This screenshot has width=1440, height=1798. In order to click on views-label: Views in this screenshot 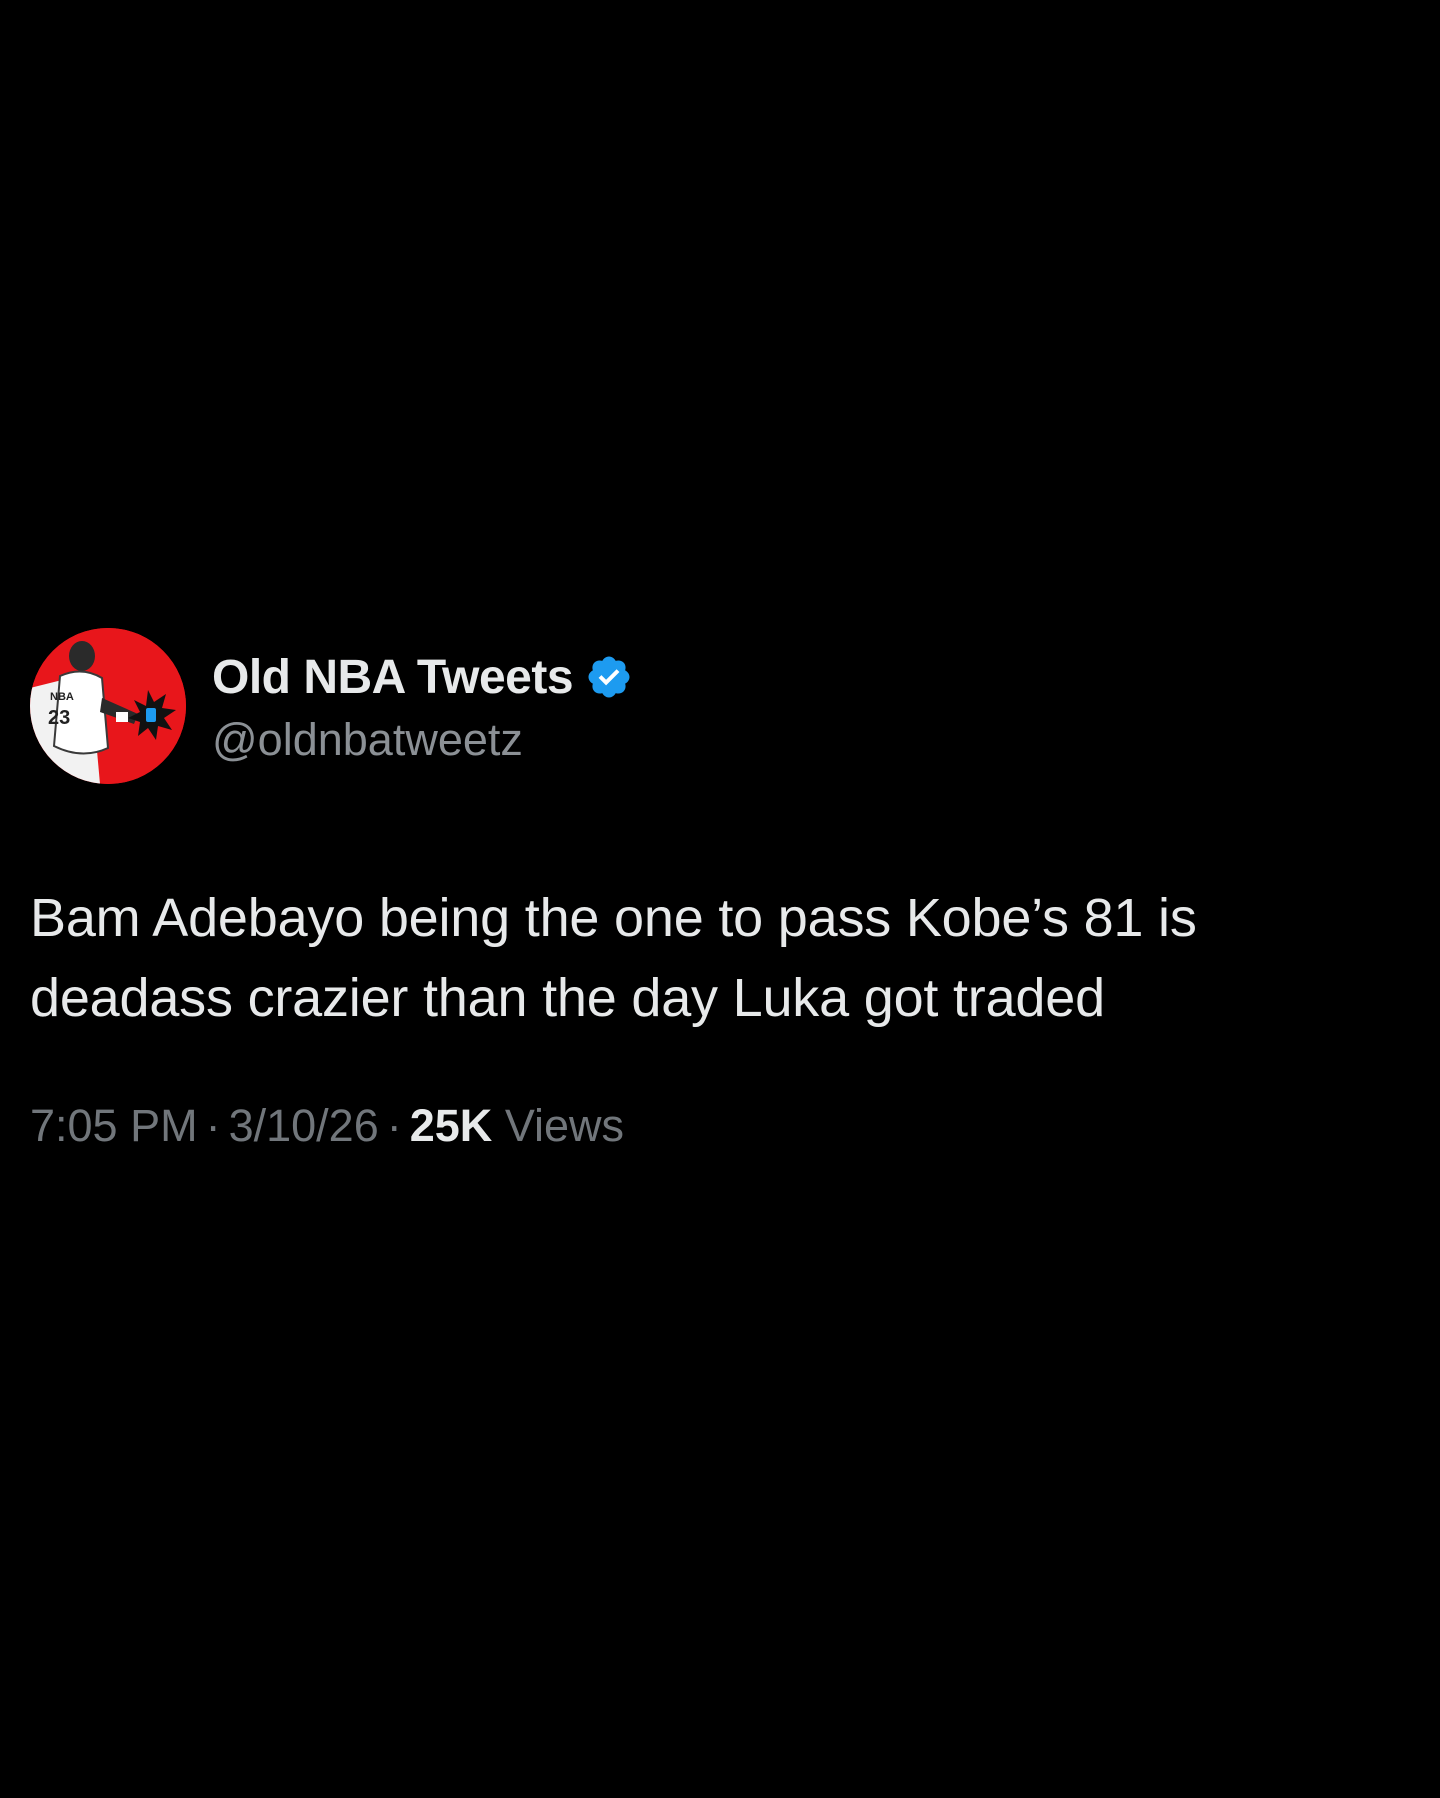, I will do `click(564, 1125)`.